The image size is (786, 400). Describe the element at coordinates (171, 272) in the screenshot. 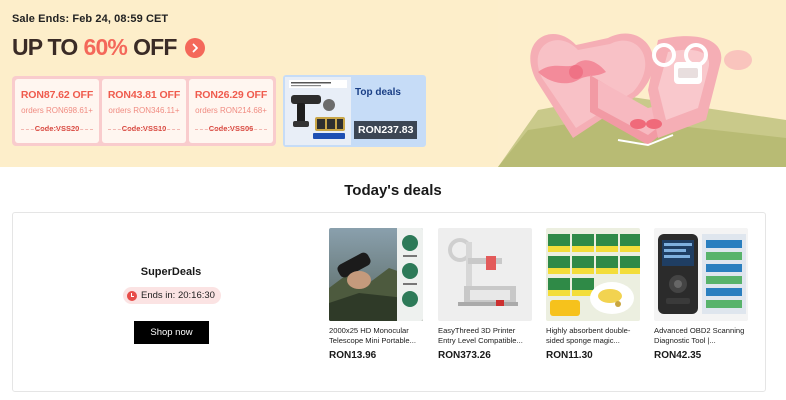

I see `superdeals-title: SuperDeals` at that location.